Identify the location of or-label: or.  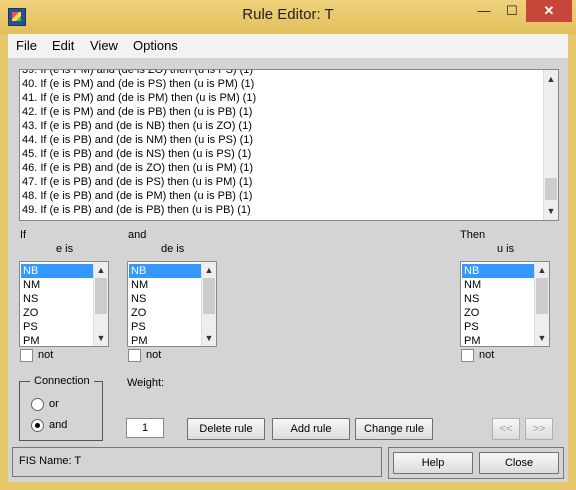
(54, 404).